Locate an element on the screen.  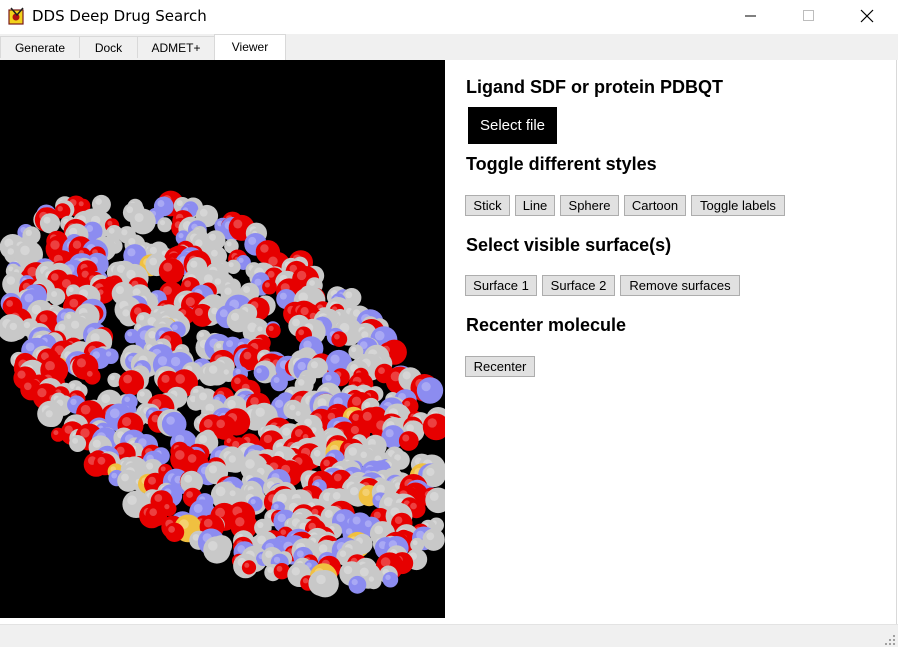
surface-1-button: Surface 1 is located at coordinates (501, 285).